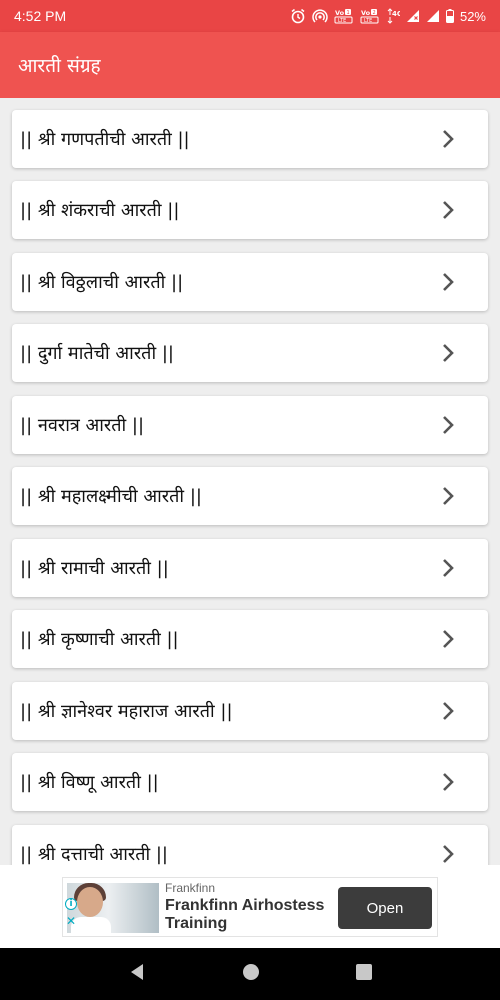 This screenshot has width=500, height=1000. Describe the element at coordinates (90, 902) in the screenshot. I see `ad-person-face` at that location.